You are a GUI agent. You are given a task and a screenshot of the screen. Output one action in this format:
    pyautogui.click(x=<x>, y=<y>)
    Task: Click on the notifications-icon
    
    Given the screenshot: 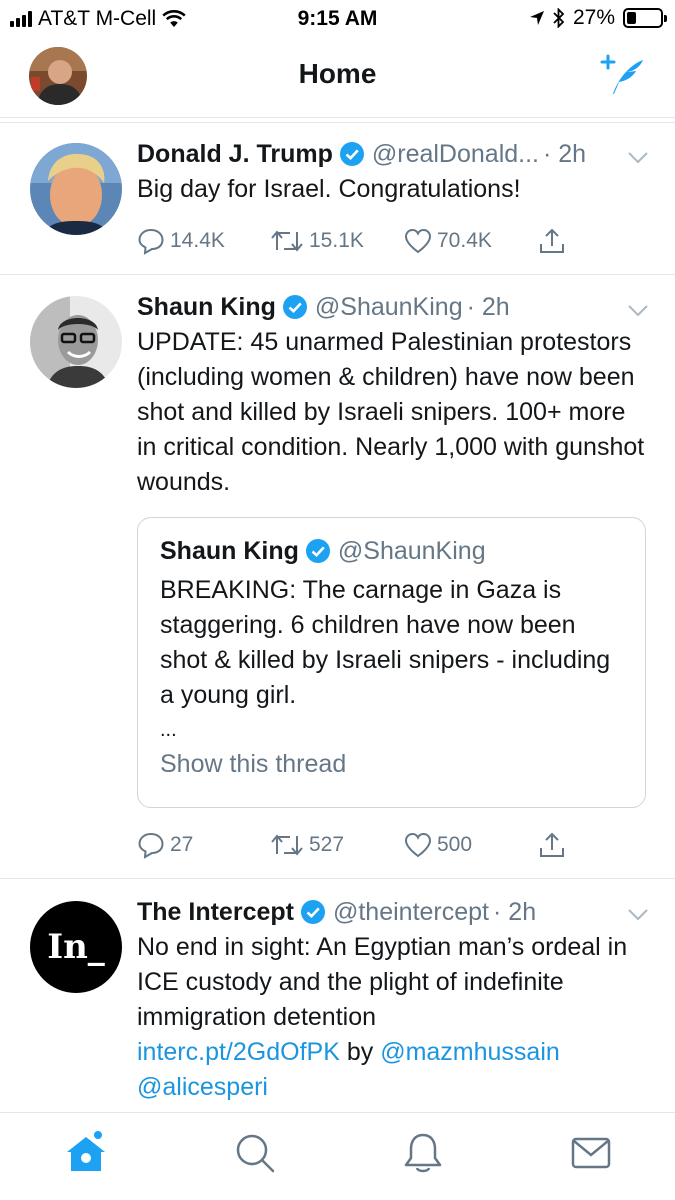 What is the action you would take?
    pyautogui.click(x=423, y=1153)
    